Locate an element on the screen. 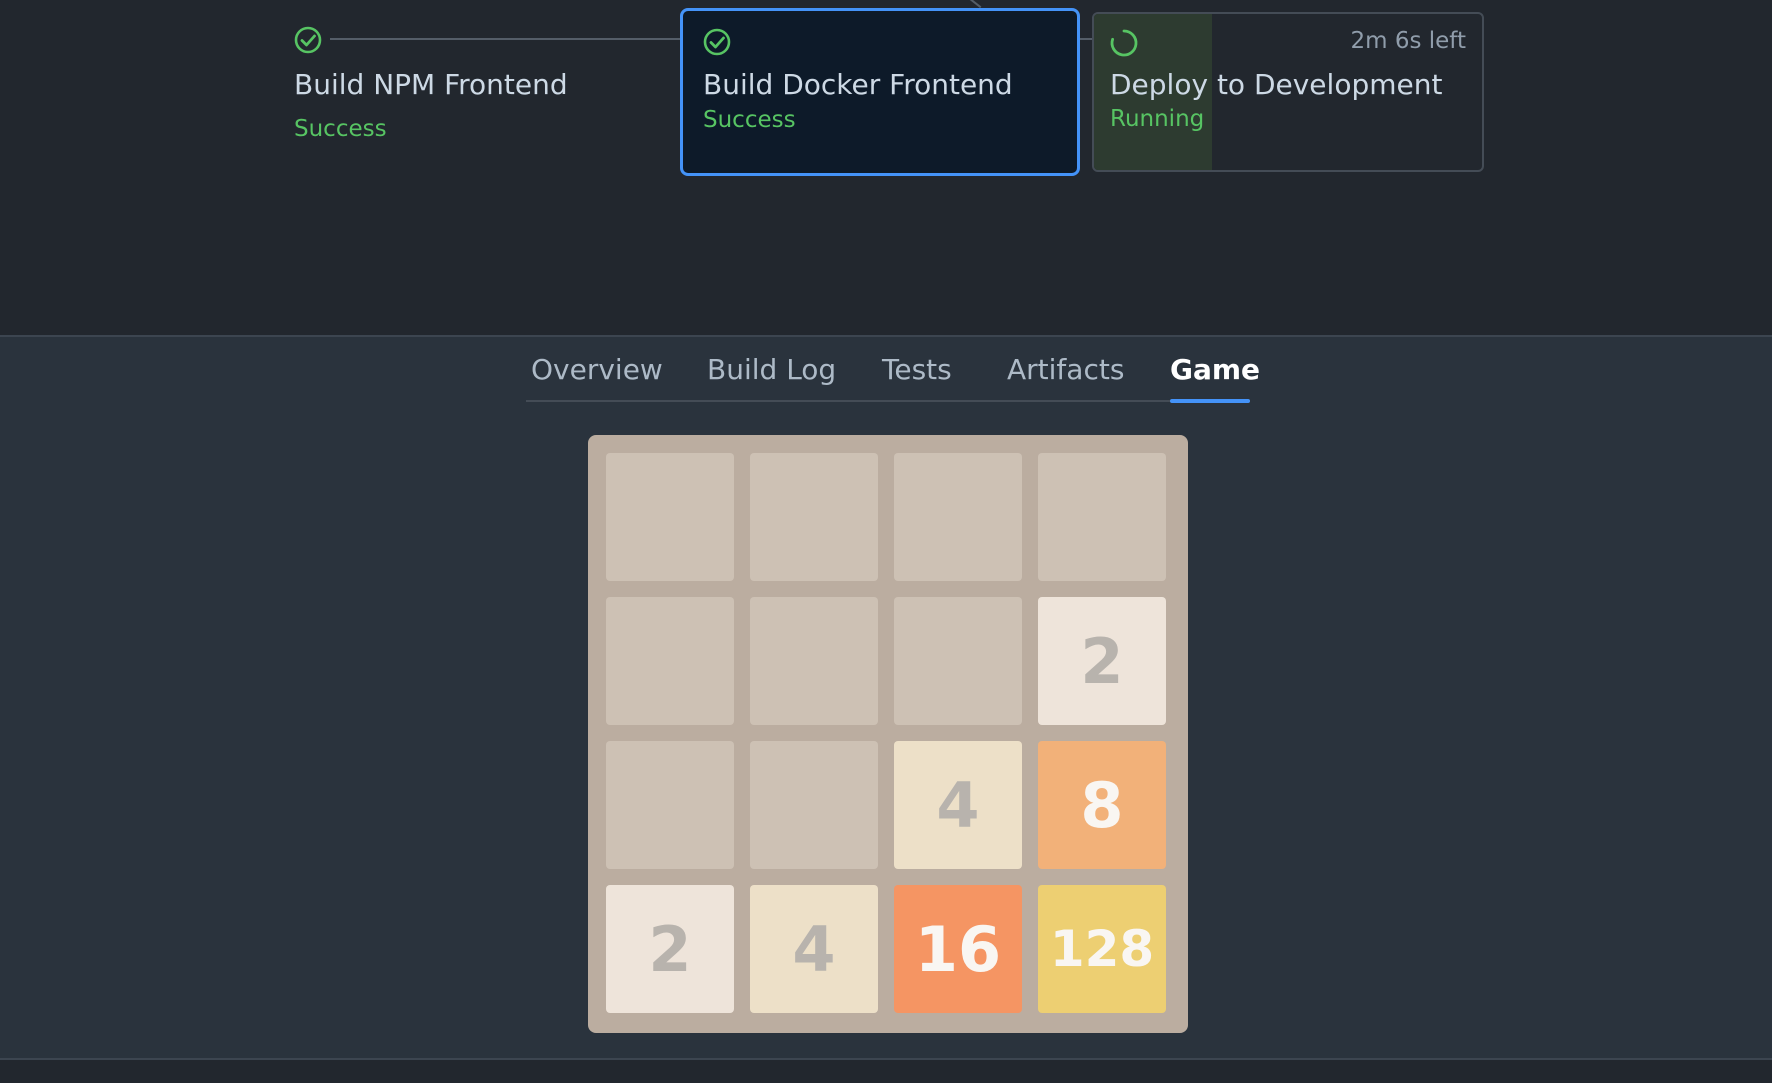 The image size is (1772, 1083). game-tile: 16 is located at coordinates (958, 949).